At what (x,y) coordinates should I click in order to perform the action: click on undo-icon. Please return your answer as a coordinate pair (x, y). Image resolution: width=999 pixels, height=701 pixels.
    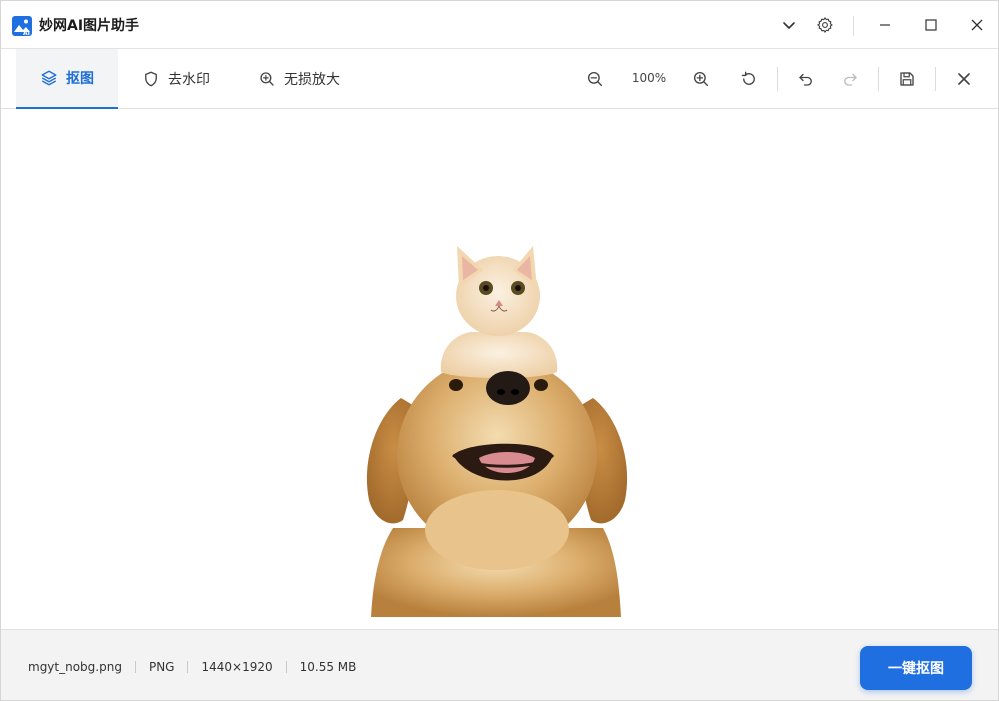
    Looking at the image, I should click on (806, 79).